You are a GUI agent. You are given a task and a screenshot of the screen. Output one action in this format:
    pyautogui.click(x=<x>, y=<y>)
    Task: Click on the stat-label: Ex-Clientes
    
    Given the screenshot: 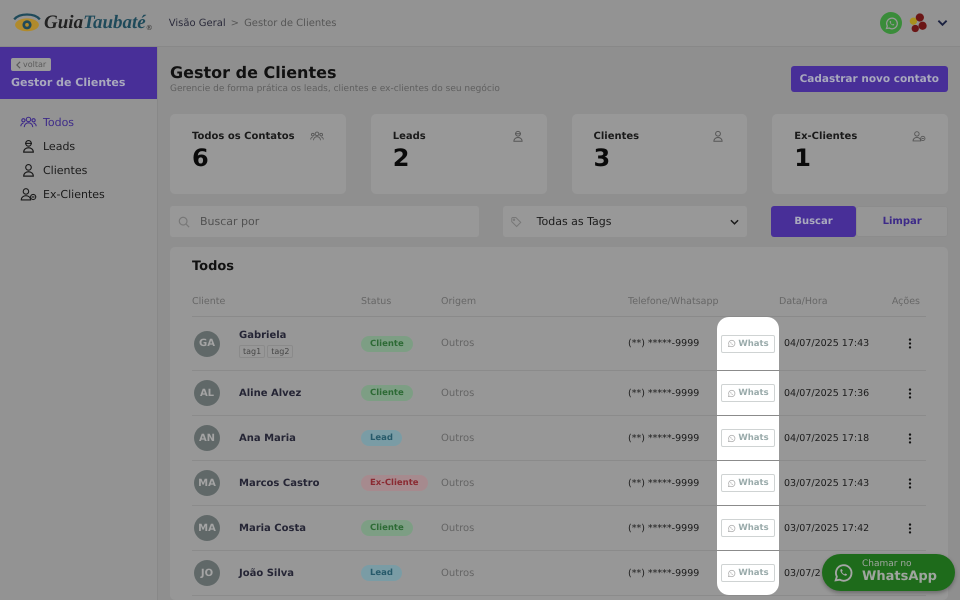 What is the action you would take?
    pyautogui.click(x=826, y=136)
    